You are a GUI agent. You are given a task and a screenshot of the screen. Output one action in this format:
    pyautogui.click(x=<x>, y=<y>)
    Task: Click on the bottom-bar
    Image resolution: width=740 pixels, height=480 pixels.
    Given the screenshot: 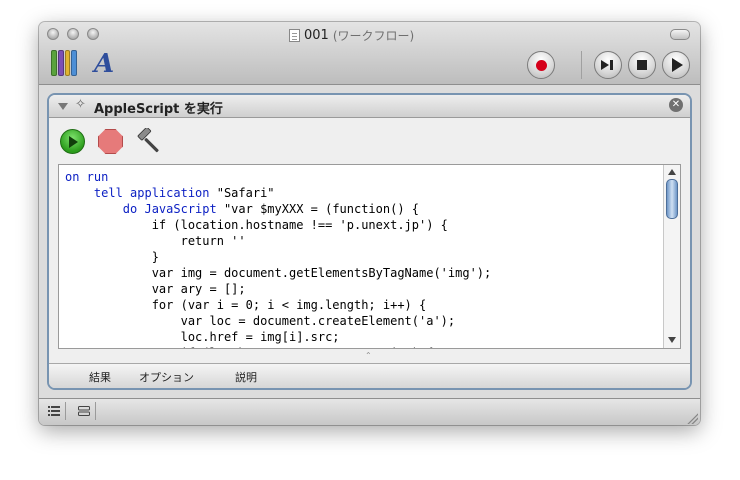 What is the action you would take?
    pyautogui.click(x=369, y=411)
    